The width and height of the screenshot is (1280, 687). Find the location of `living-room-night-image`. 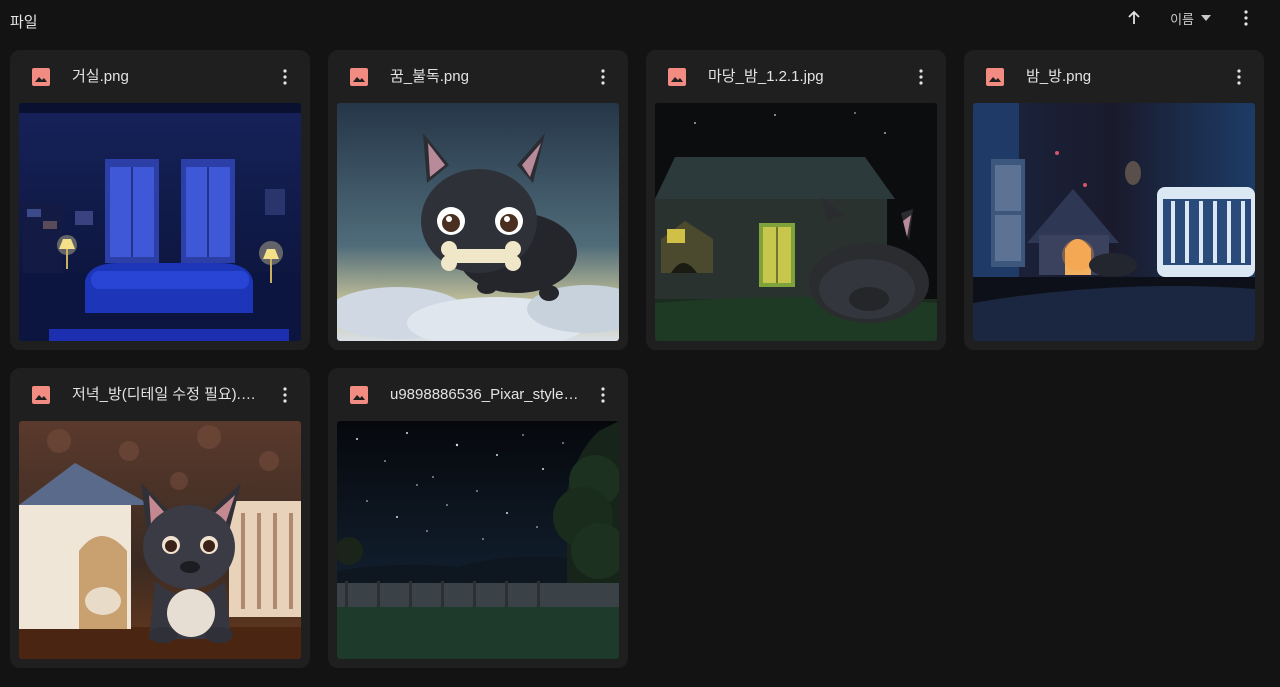

living-room-night-image is located at coordinates (160, 222).